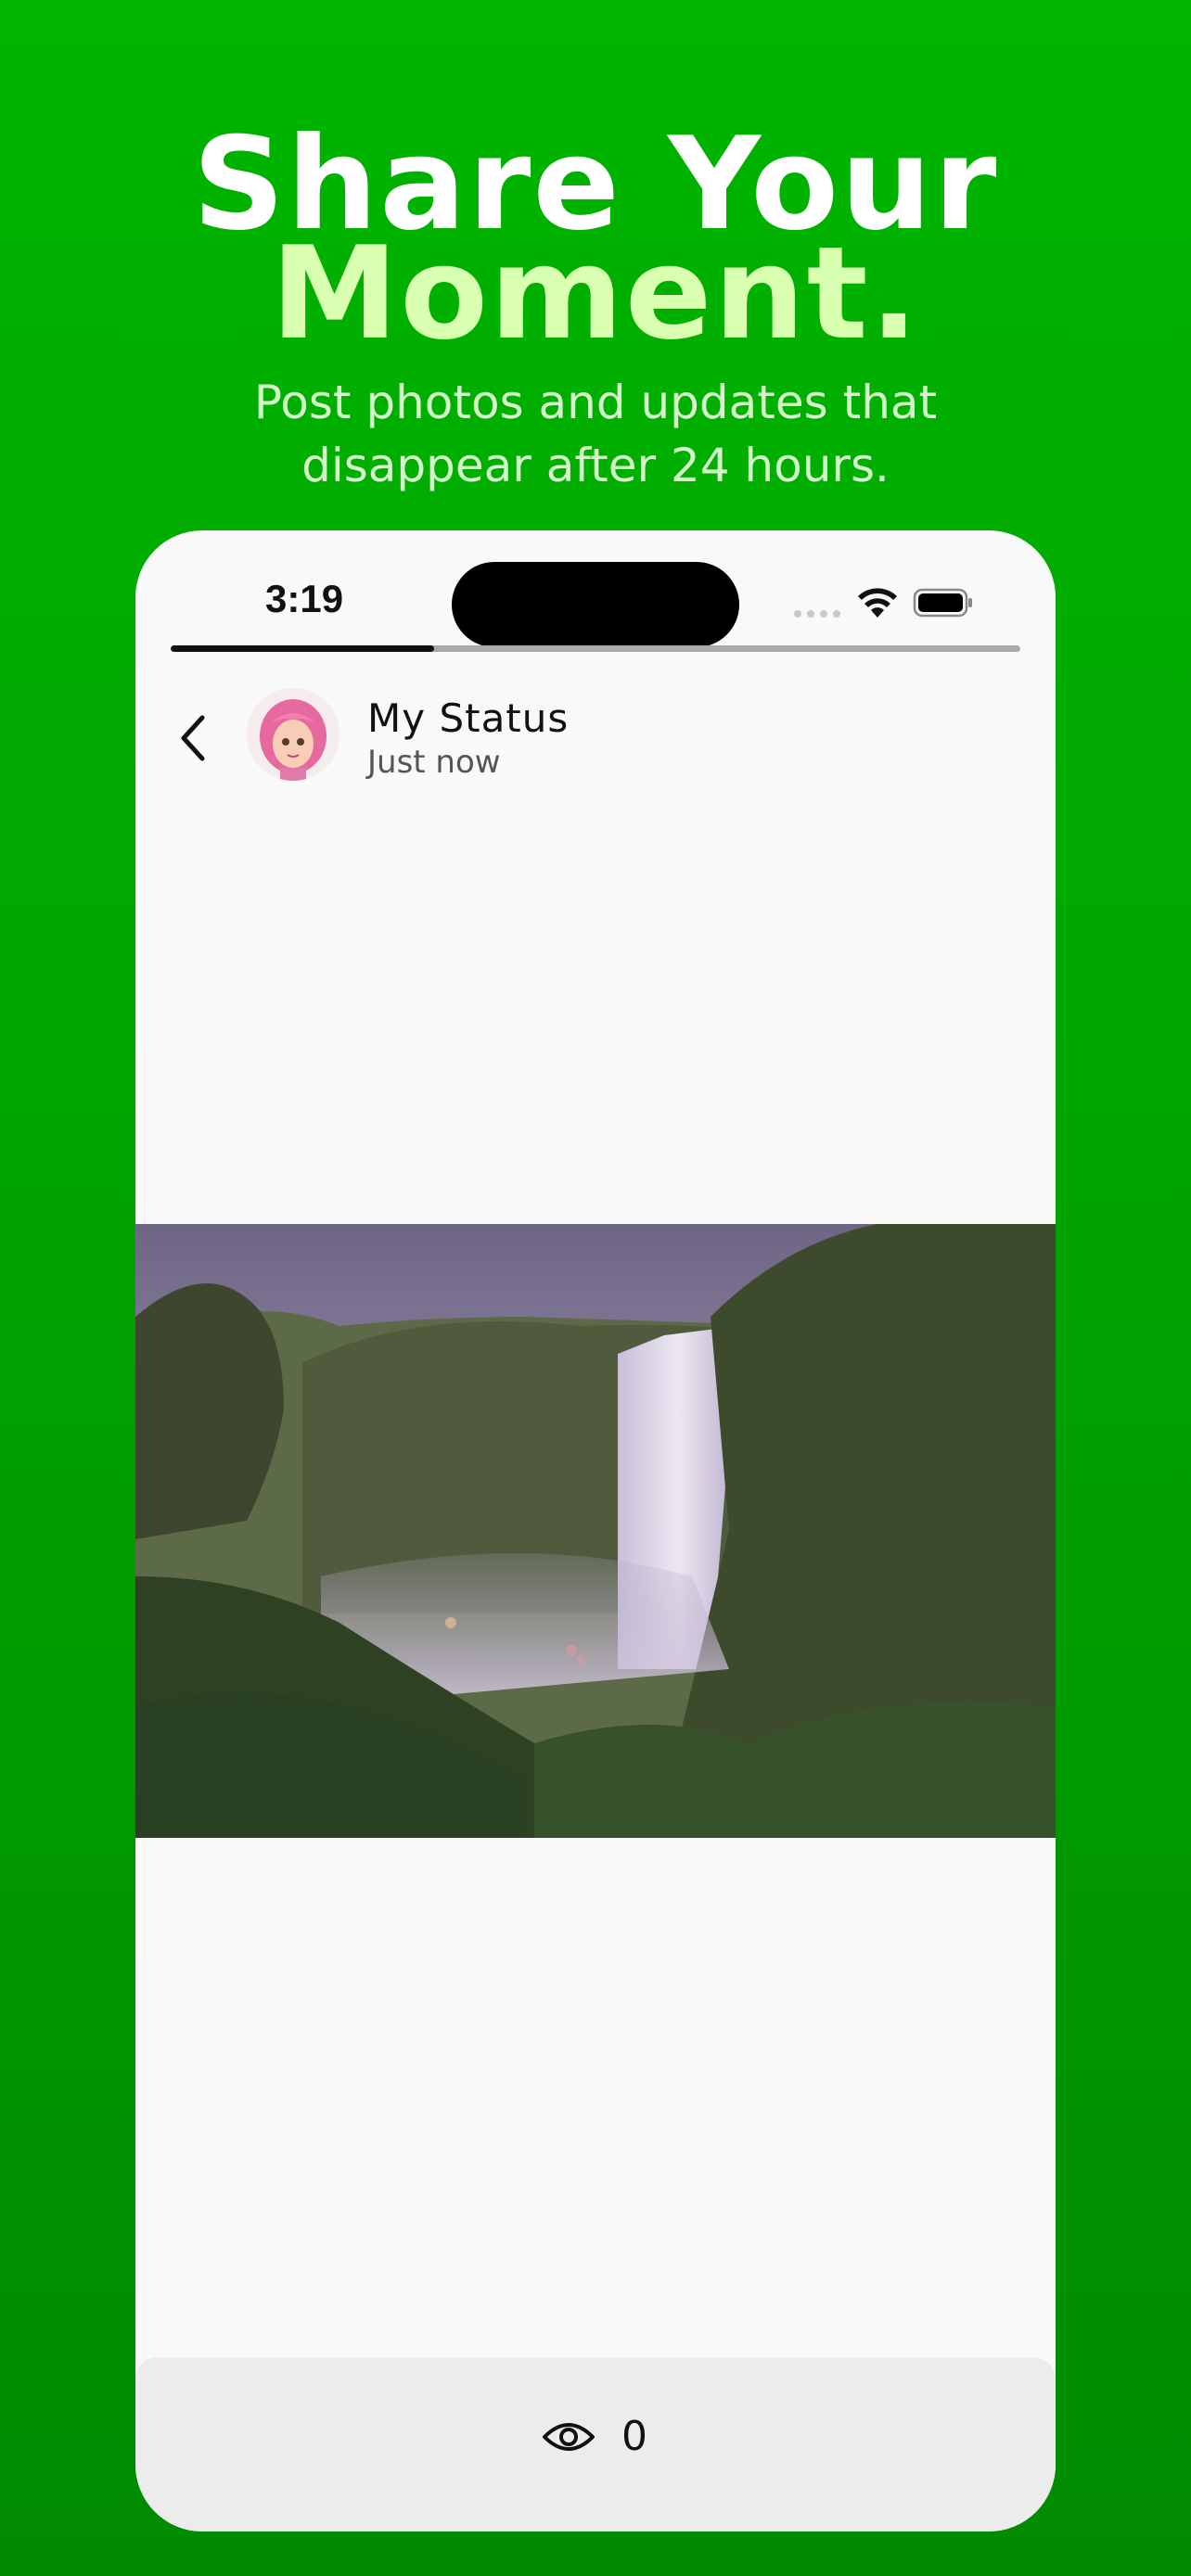  I want to click on status-timestamp: Just now, so click(434, 762).